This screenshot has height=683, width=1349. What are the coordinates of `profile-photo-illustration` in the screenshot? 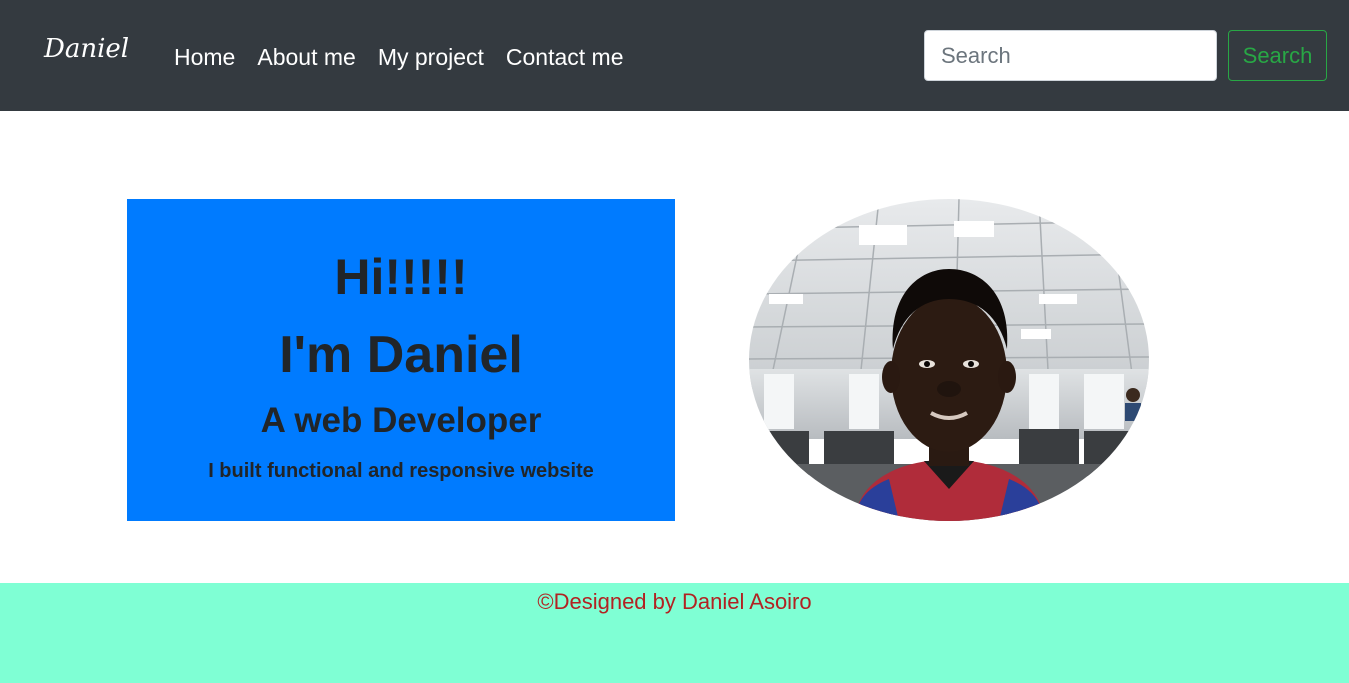 It's located at (949, 360).